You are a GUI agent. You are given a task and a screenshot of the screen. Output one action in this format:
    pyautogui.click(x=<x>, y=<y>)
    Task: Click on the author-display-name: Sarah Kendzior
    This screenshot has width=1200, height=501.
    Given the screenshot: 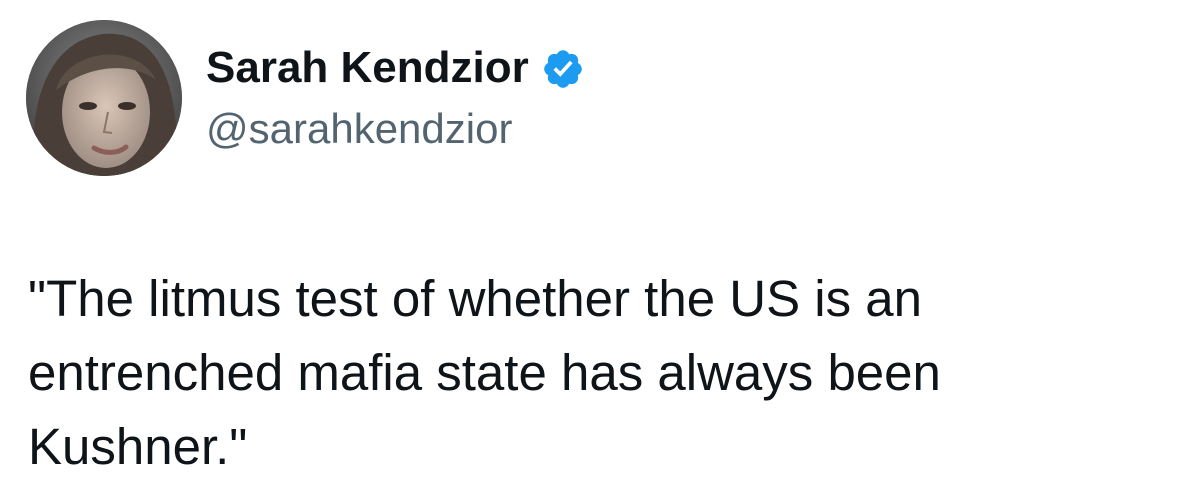 What is the action you would take?
    pyautogui.click(x=367, y=68)
    